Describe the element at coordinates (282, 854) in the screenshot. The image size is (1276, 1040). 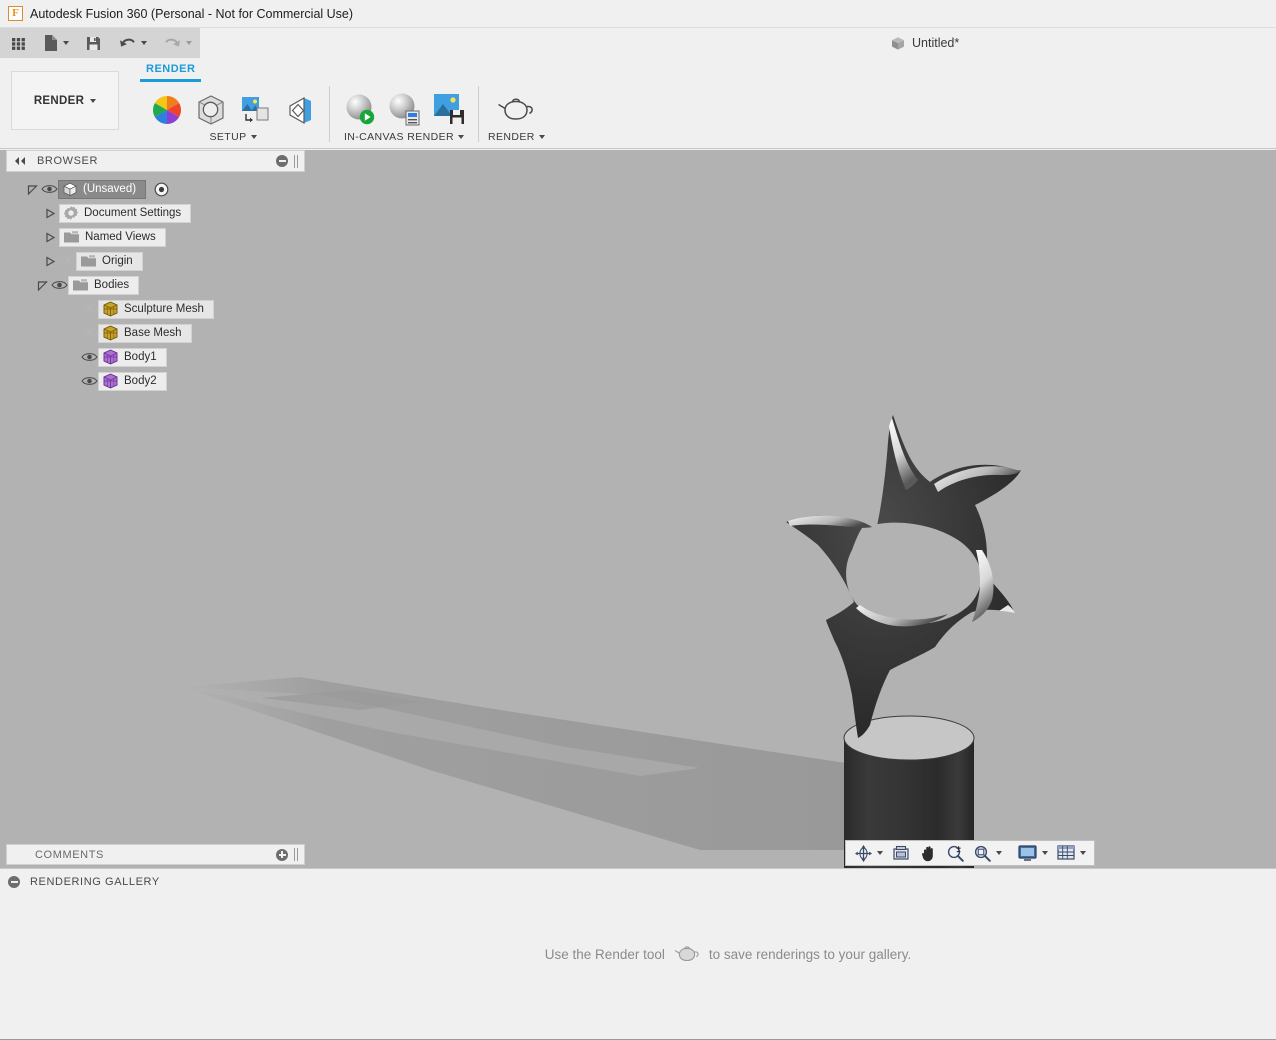
I see `plus-circle-icon` at that location.